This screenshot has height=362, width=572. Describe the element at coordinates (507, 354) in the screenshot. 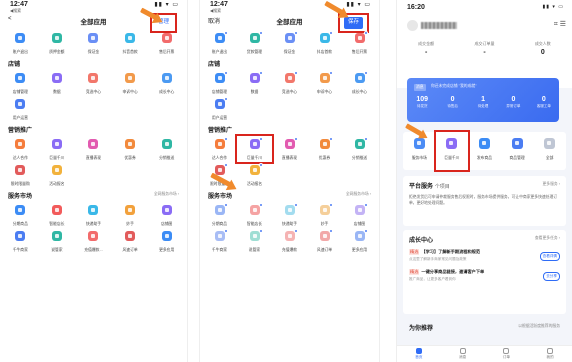

I see `tab-item: 订单` at that location.